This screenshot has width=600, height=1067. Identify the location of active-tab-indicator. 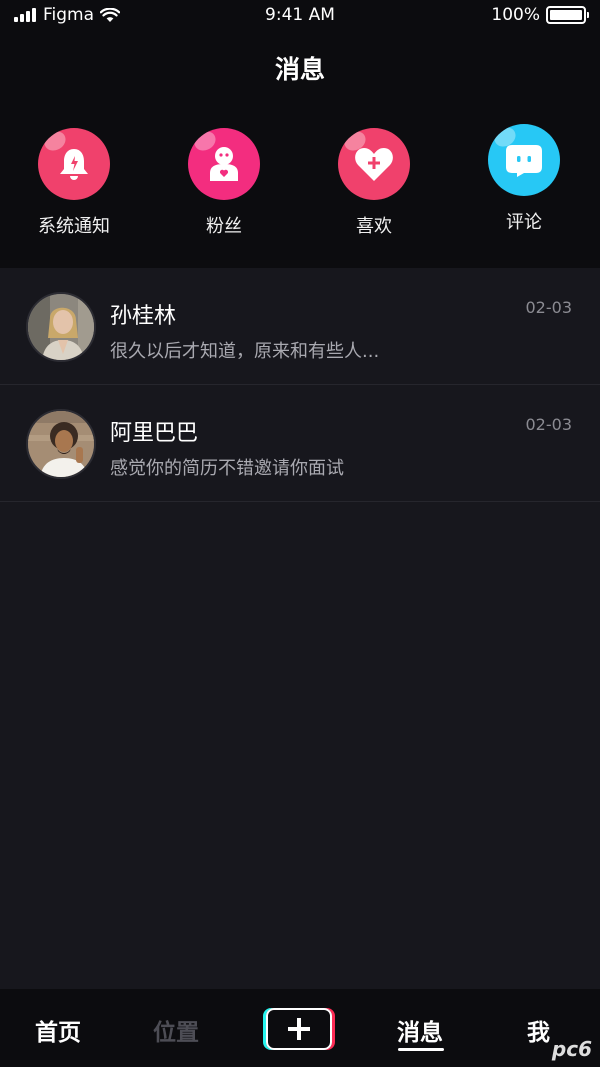
(421, 1049).